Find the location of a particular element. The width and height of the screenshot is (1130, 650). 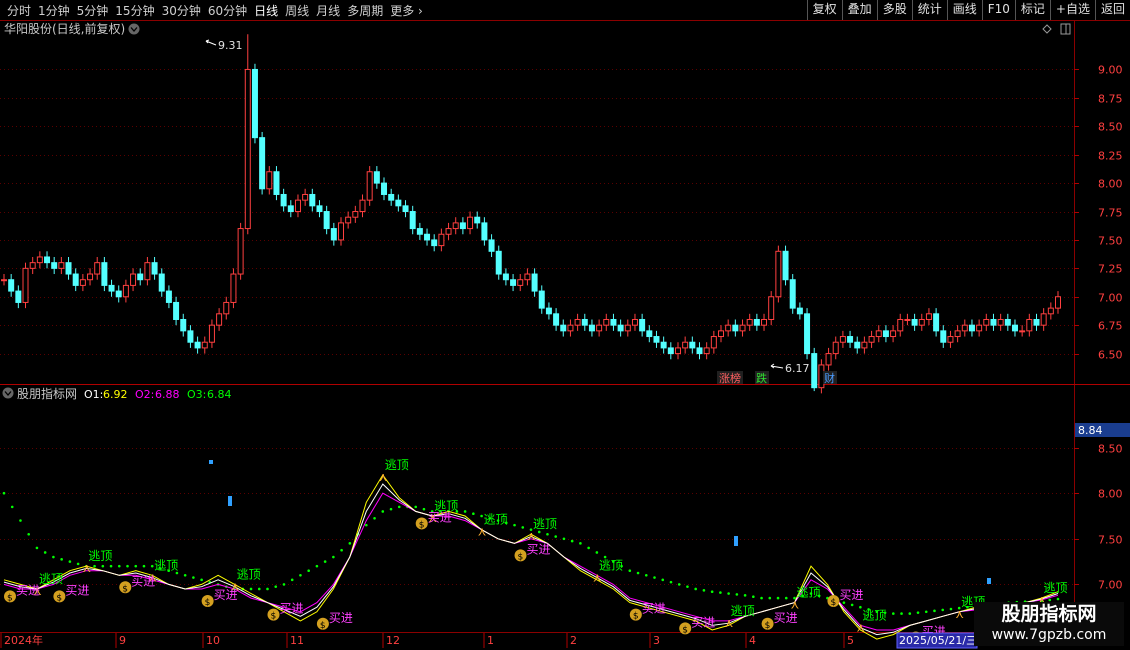

date-label: 9 is located at coordinates (122, 640).